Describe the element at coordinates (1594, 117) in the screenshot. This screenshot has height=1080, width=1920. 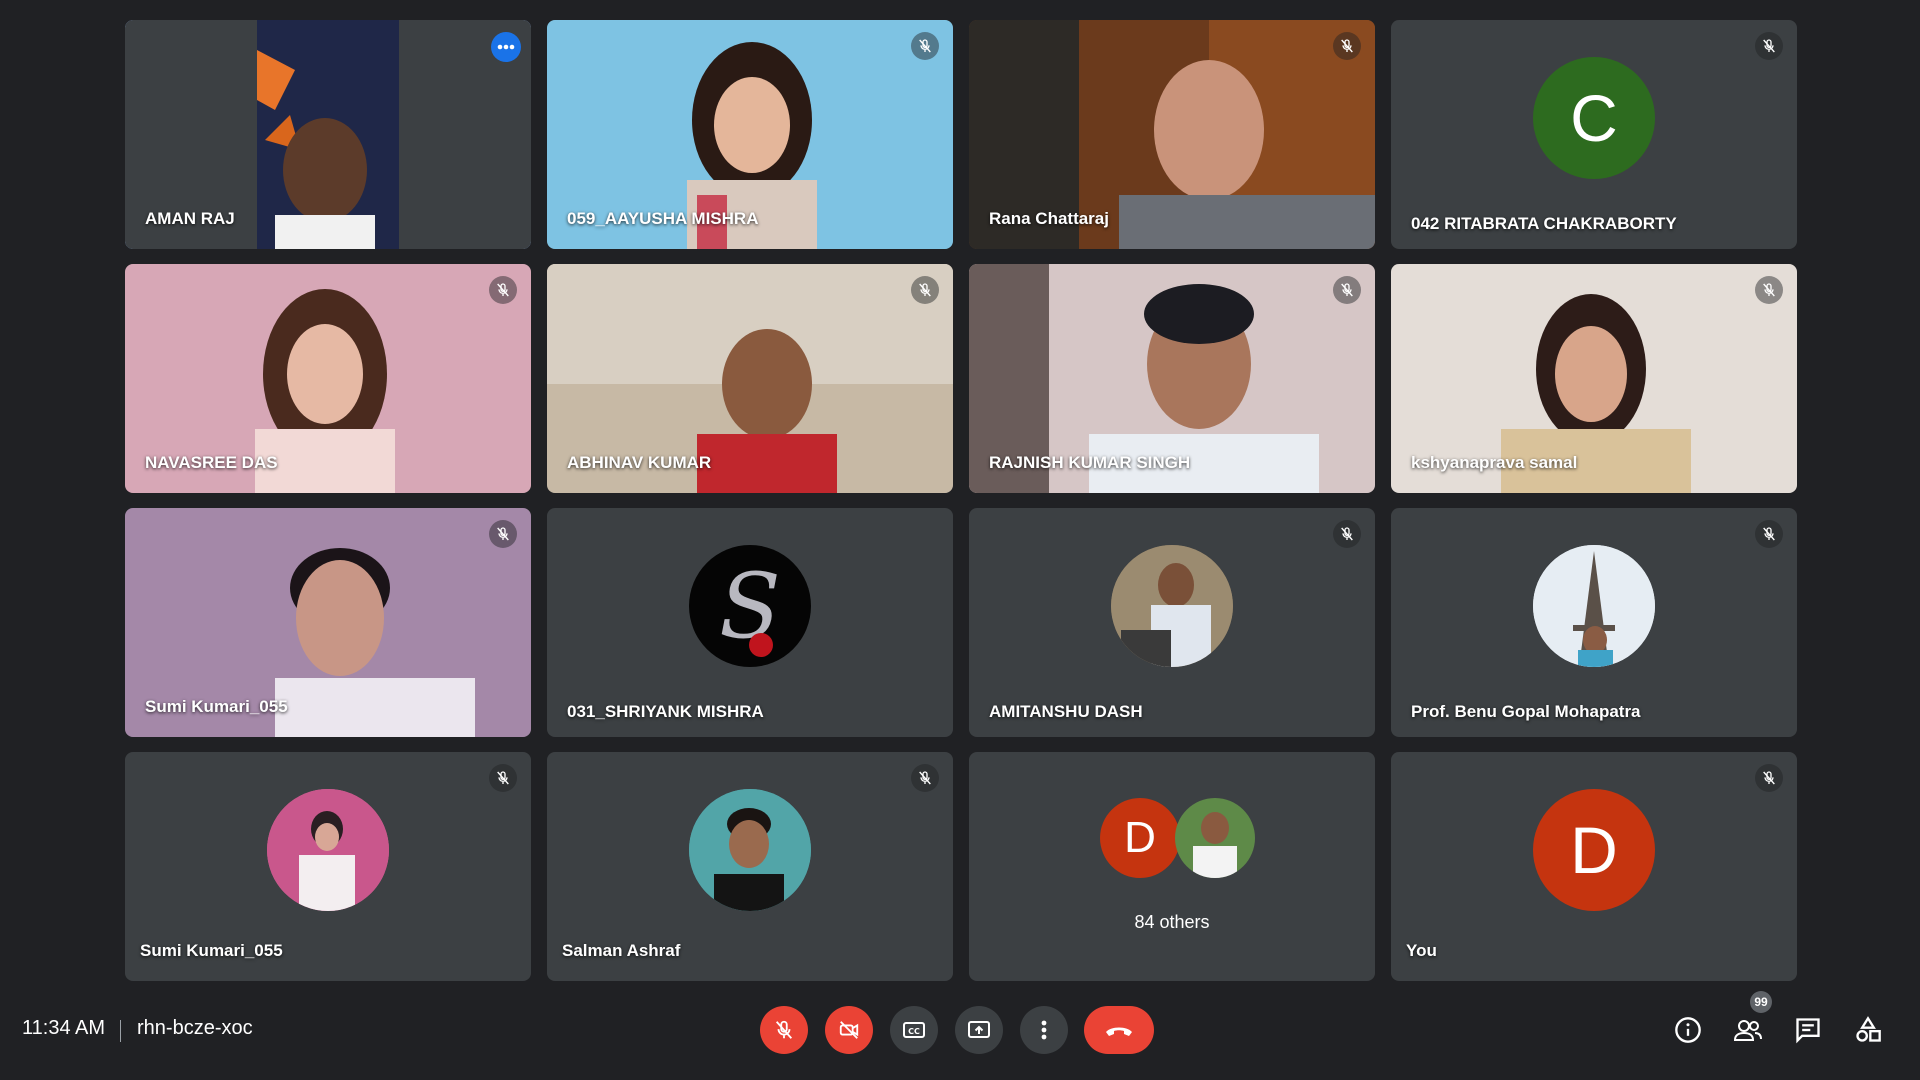
I see `participant-avatar: C` at that location.